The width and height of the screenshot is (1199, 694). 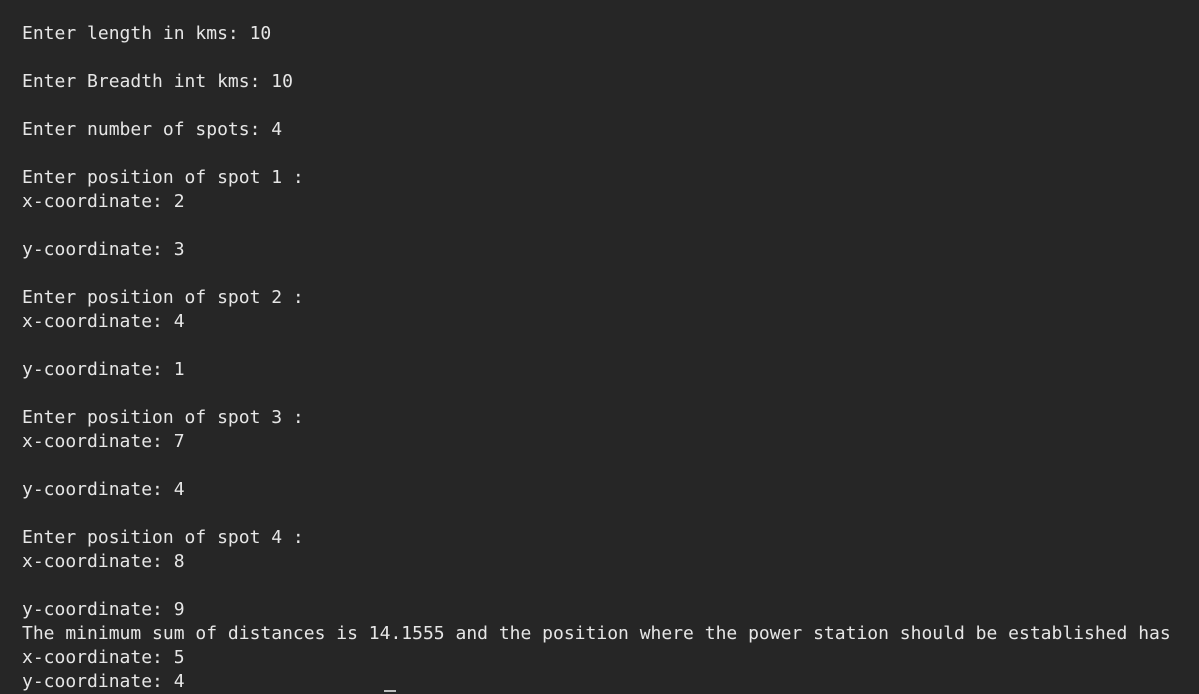 I want to click on terminal-line: x-coordinate: 4, so click(x=103, y=321).